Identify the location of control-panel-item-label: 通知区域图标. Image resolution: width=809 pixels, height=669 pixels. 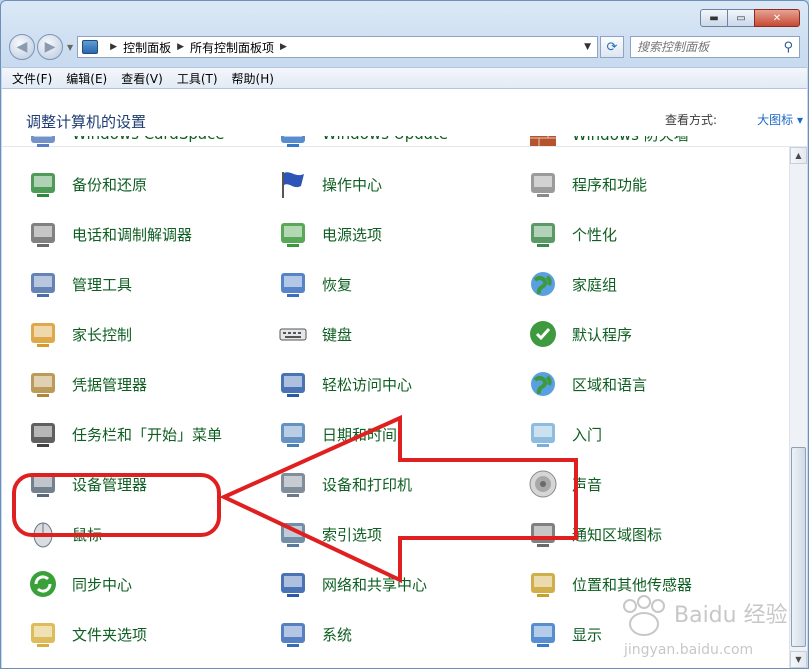
(617, 534).